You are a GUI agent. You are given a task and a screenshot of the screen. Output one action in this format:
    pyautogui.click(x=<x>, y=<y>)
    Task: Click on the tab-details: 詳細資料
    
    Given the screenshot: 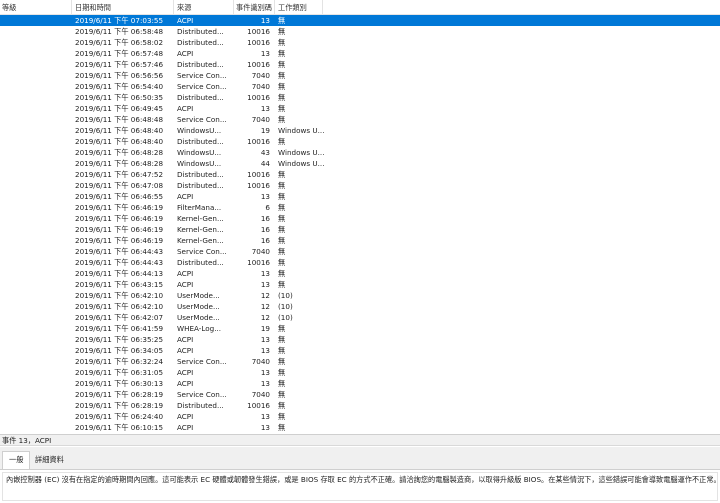 What is the action you would take?
    pyautogui.click(x=49, y=460)
    